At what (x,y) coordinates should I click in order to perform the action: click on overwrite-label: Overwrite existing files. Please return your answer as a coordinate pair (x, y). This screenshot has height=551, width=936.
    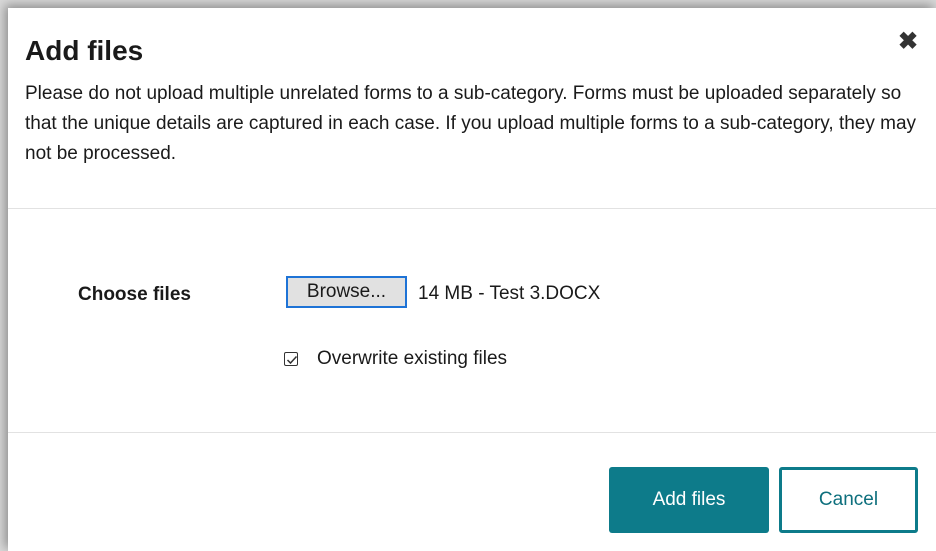
    Looking at the image, I should click on (412, 358).